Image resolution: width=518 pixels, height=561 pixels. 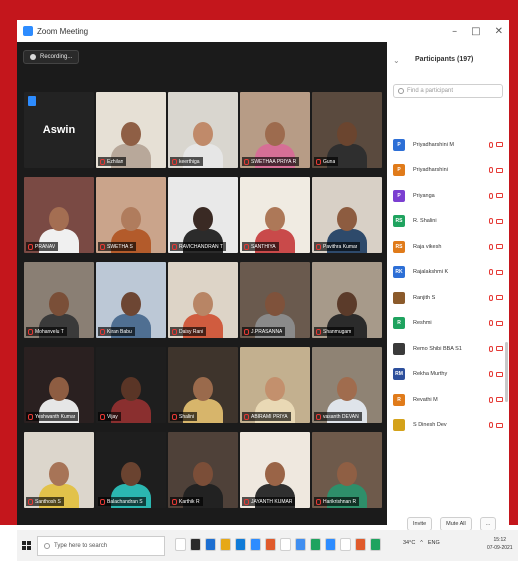 I want to click on participant-video-tile: PRANAV, so click(x=59, y=215).